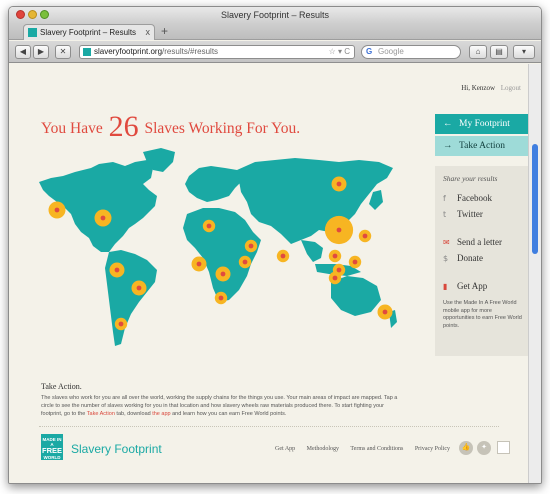 The height and width of the screenshot is (494, 550). I want to click on bookmark-star-icon: ☆ ▾ C, so click(339, 52).